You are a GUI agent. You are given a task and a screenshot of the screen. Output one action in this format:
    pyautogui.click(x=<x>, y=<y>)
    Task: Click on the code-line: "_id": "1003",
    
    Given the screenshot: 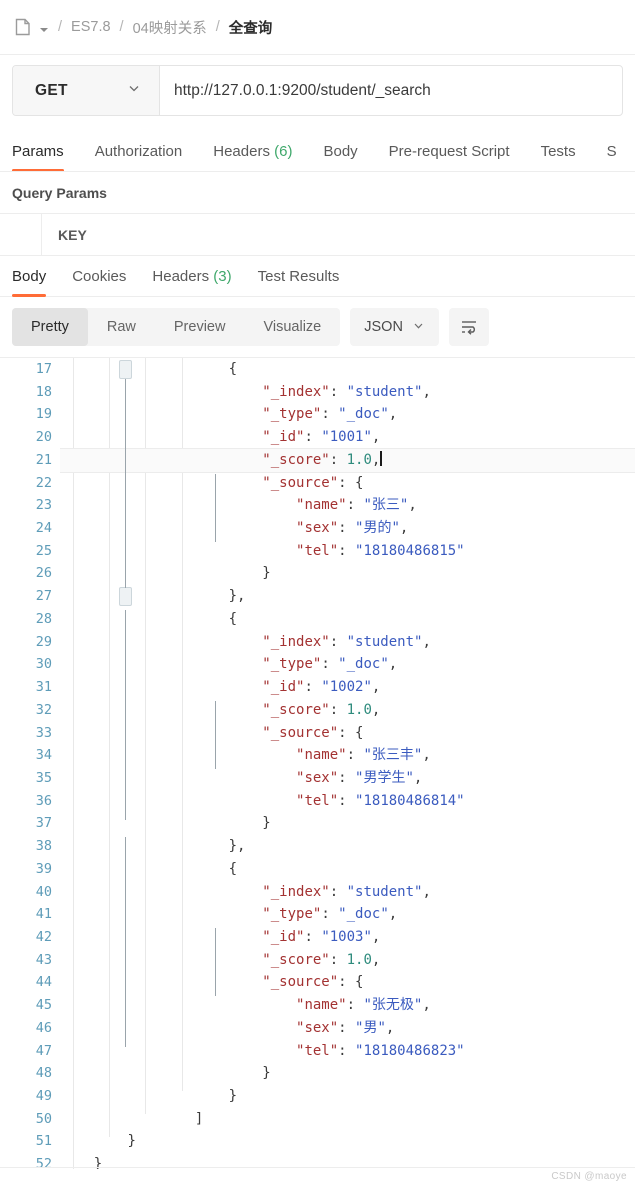 What is the action you would take?
    pyautogui.click(x=347, y=937)
    